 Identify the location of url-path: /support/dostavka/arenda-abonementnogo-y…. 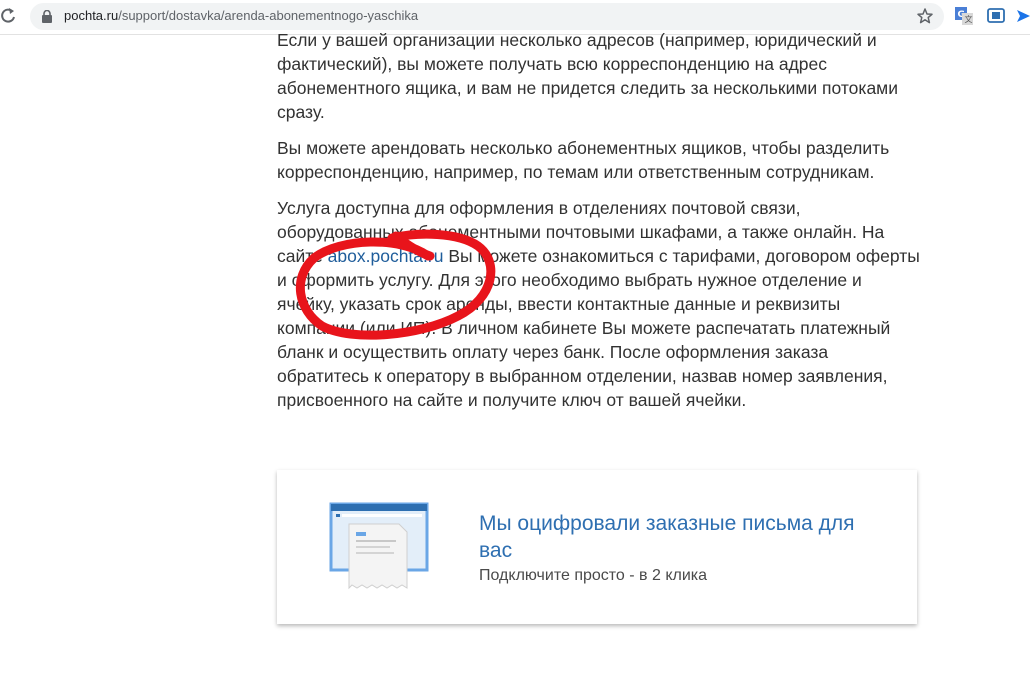
(268, 15).